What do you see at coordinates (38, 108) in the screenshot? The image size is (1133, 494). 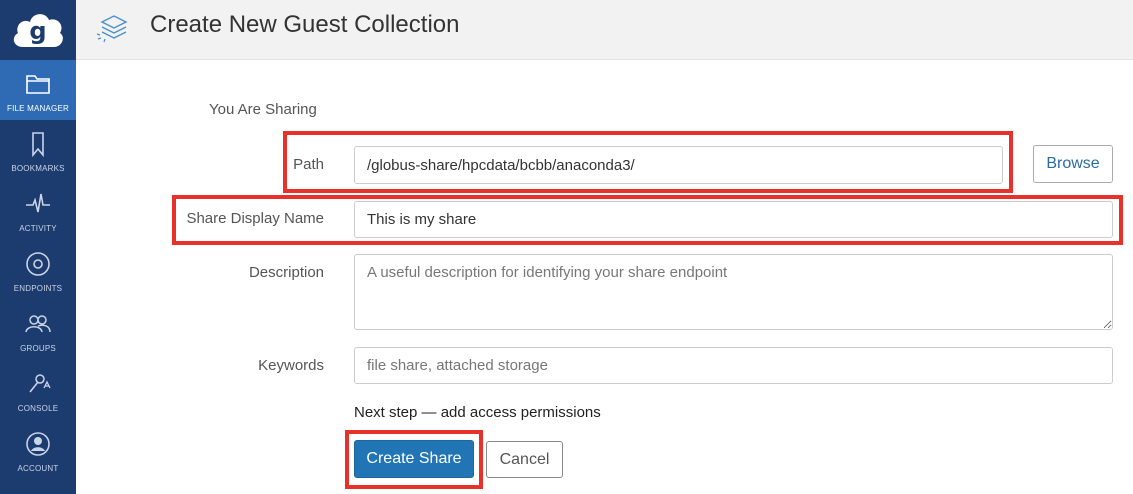 I see `sidebar-item-label: FILE MANAGER` at bounding box center [38, 108].